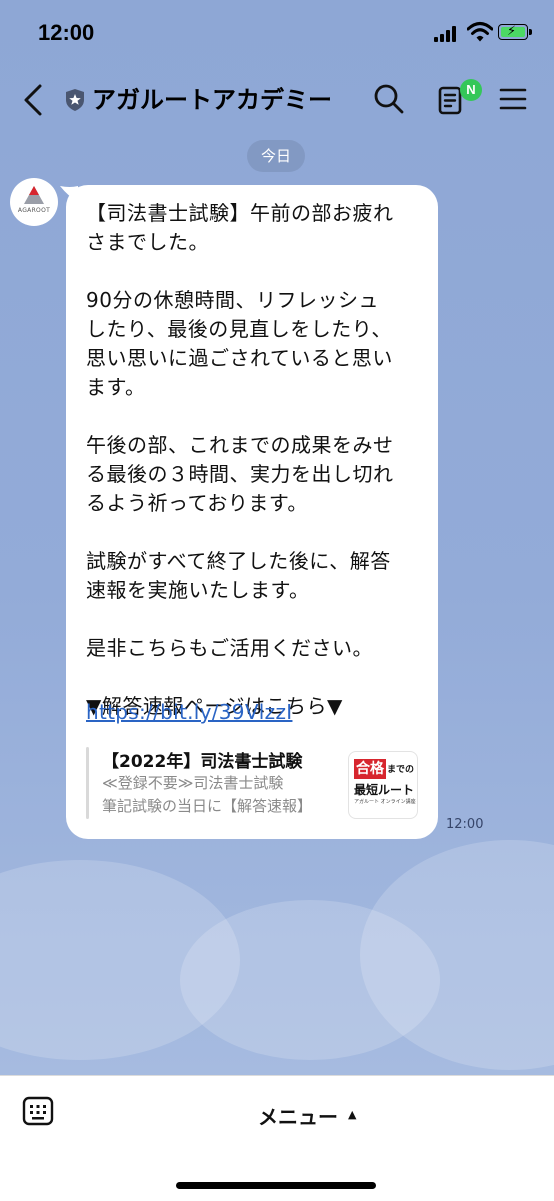 The height and width of the screenshot is (1201, 554). Describe the element at coordinates (202, 762) in the screenshot. I see `preview-title: 【2022年】司法書士試験` at that location.